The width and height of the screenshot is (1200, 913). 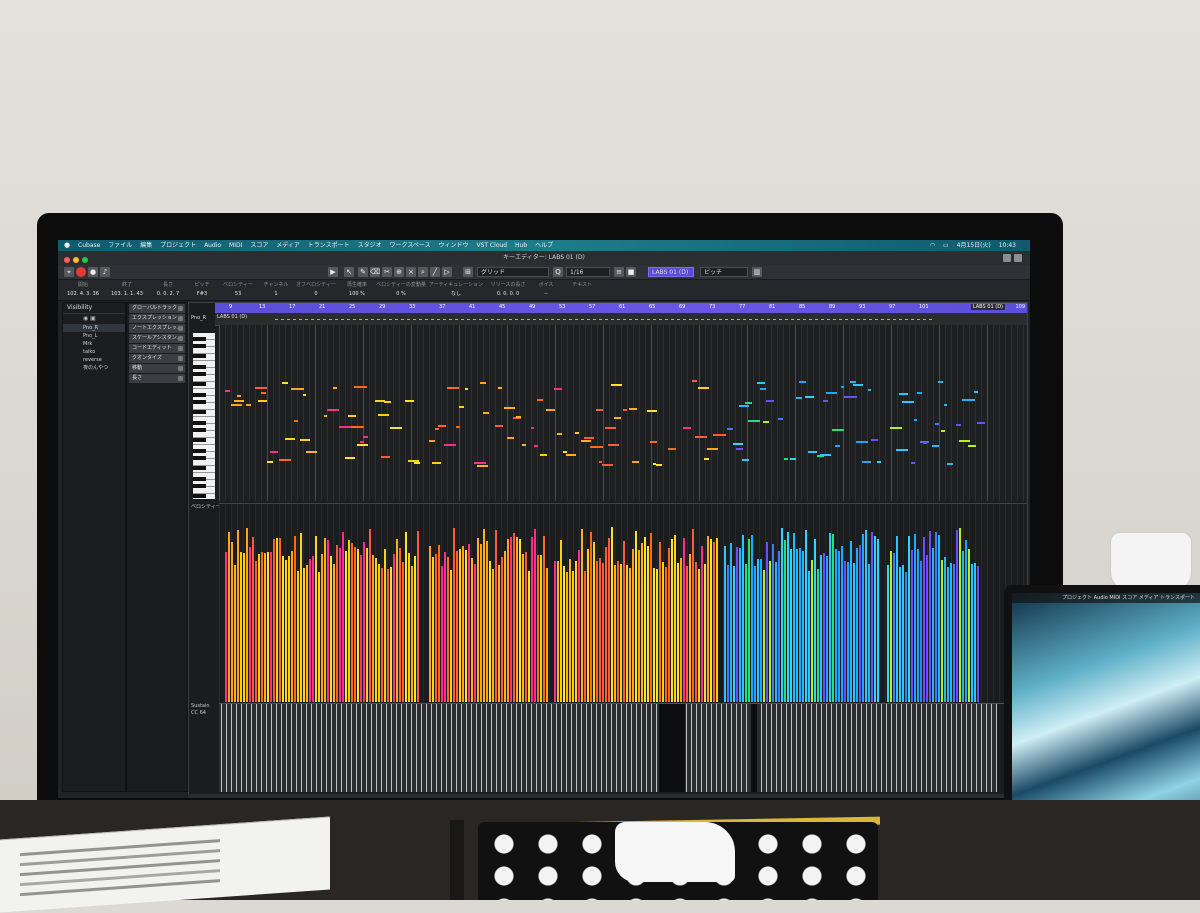 I want to click on menubar-date: 4月15日(火), so click(x=974, y=245).